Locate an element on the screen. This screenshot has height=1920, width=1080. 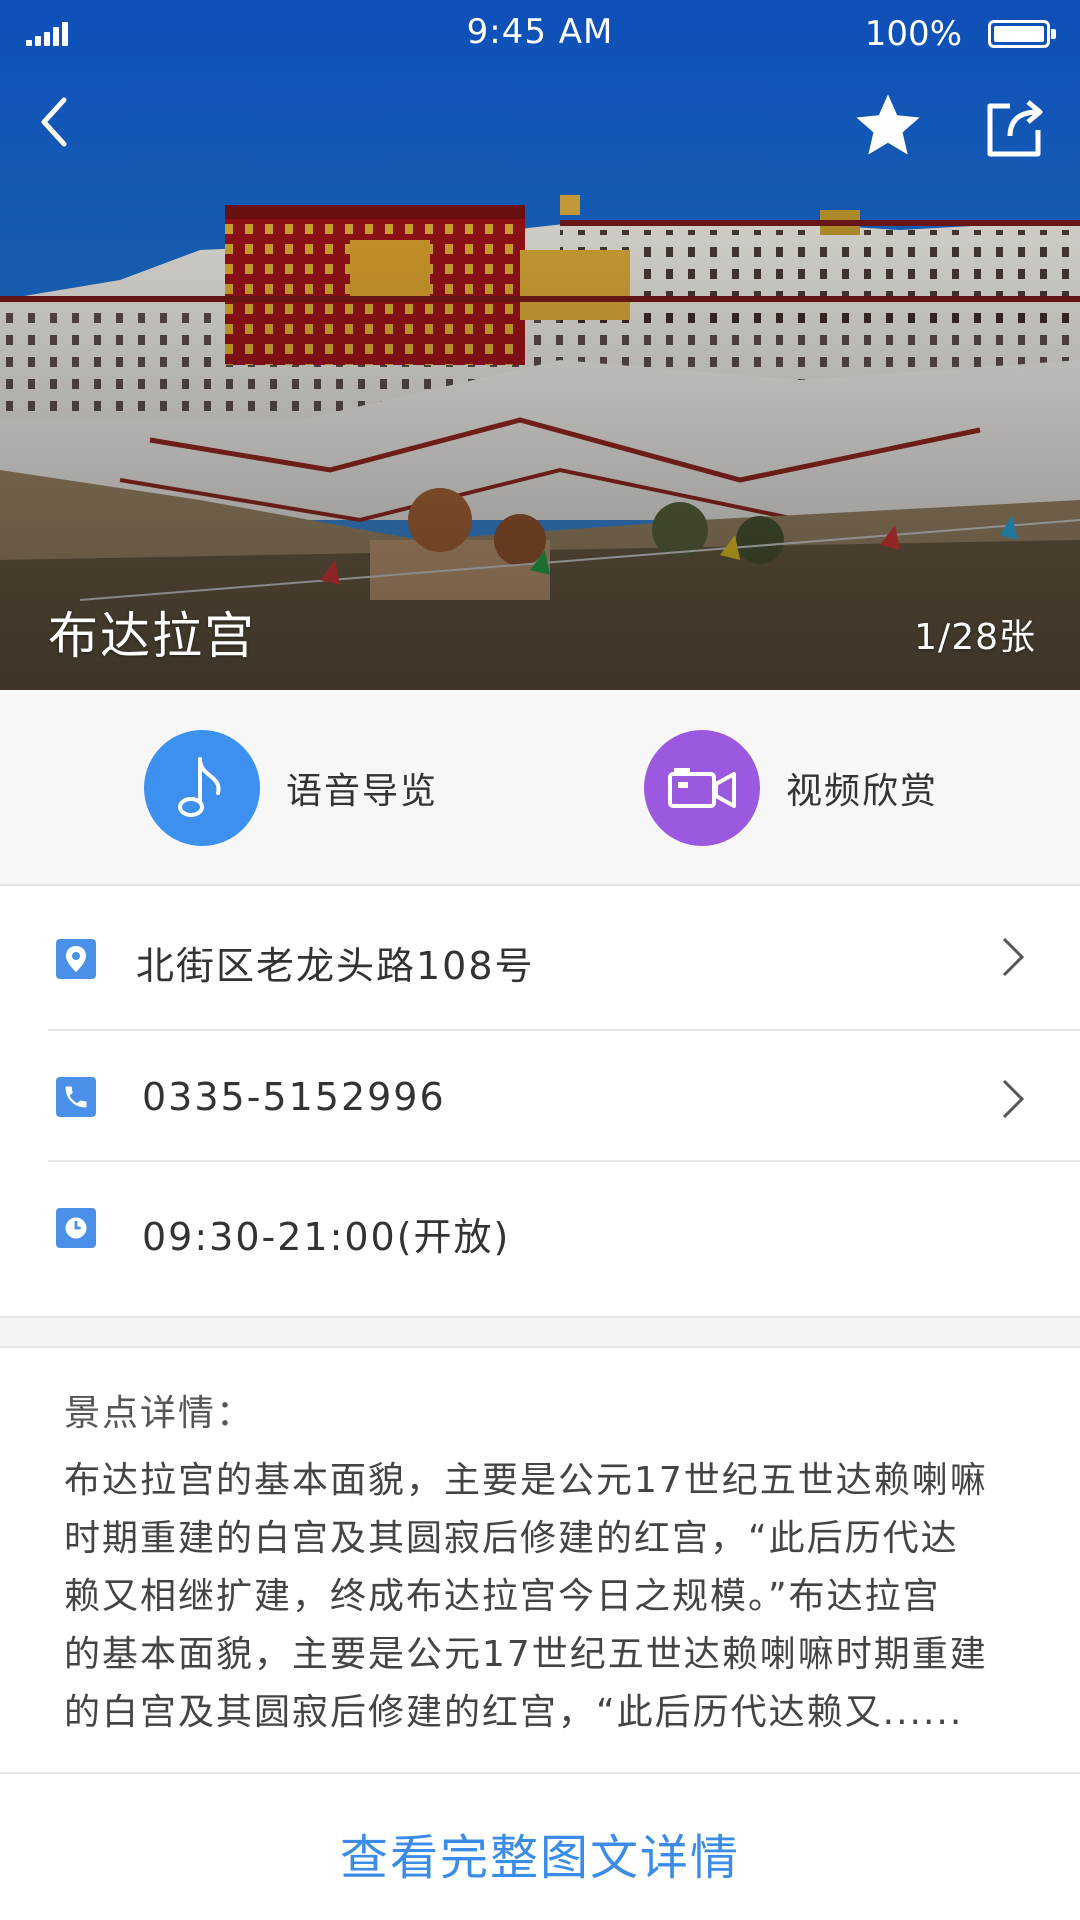
star-icon is located at coordinates (888, 124).